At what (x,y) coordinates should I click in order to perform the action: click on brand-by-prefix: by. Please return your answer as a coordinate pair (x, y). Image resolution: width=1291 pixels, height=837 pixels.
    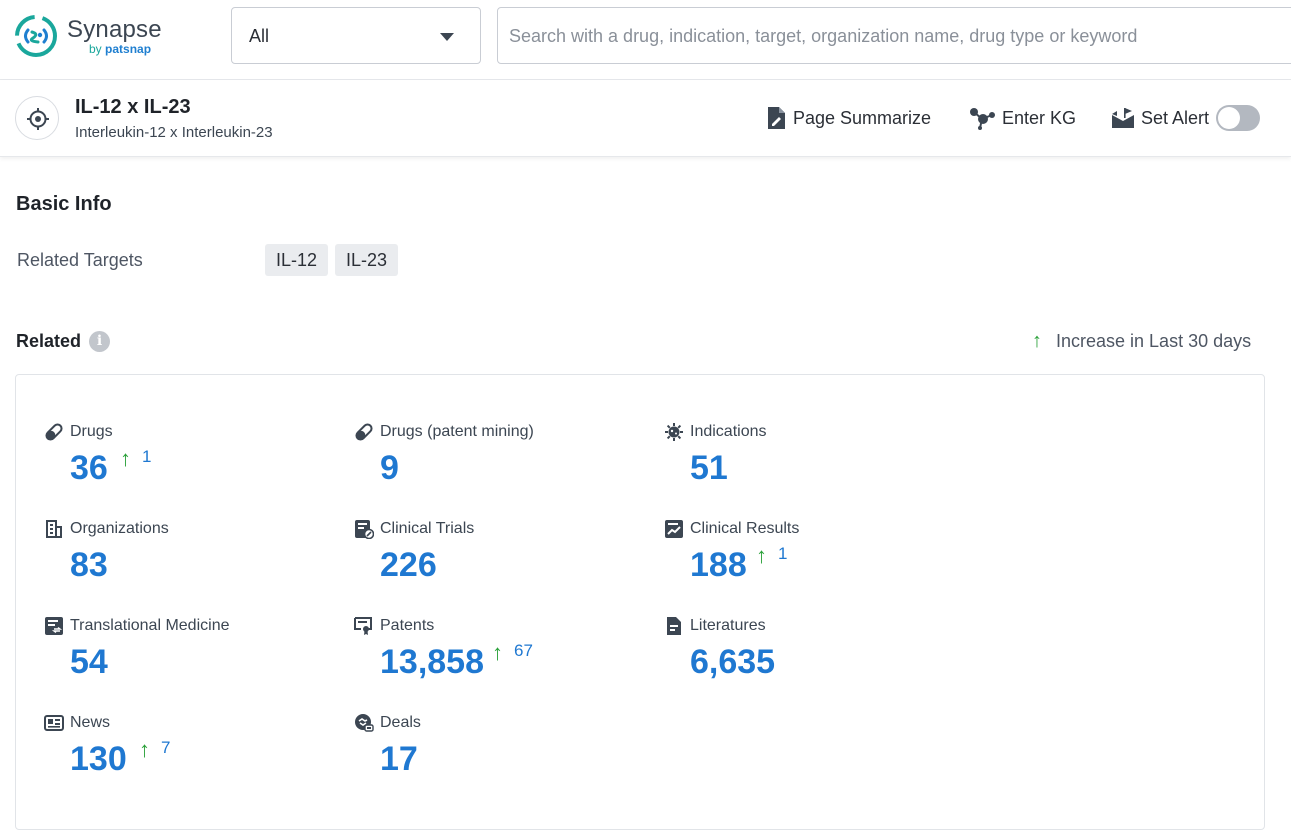
    Looking at the image, I should click on (95, 49).